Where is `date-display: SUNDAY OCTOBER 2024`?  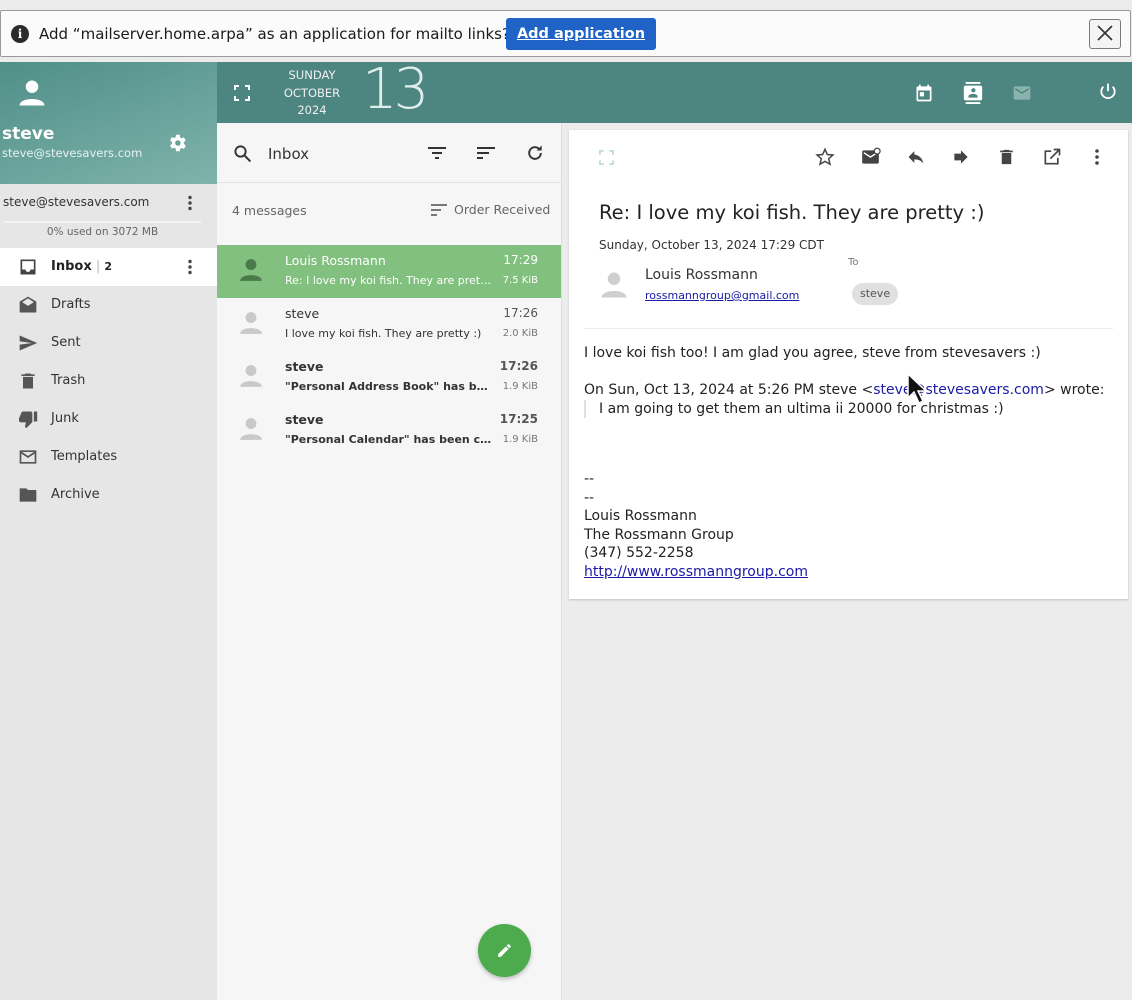
date-display: SUNDAY OCTOBER 2024 is located at coordinates (312, 93).